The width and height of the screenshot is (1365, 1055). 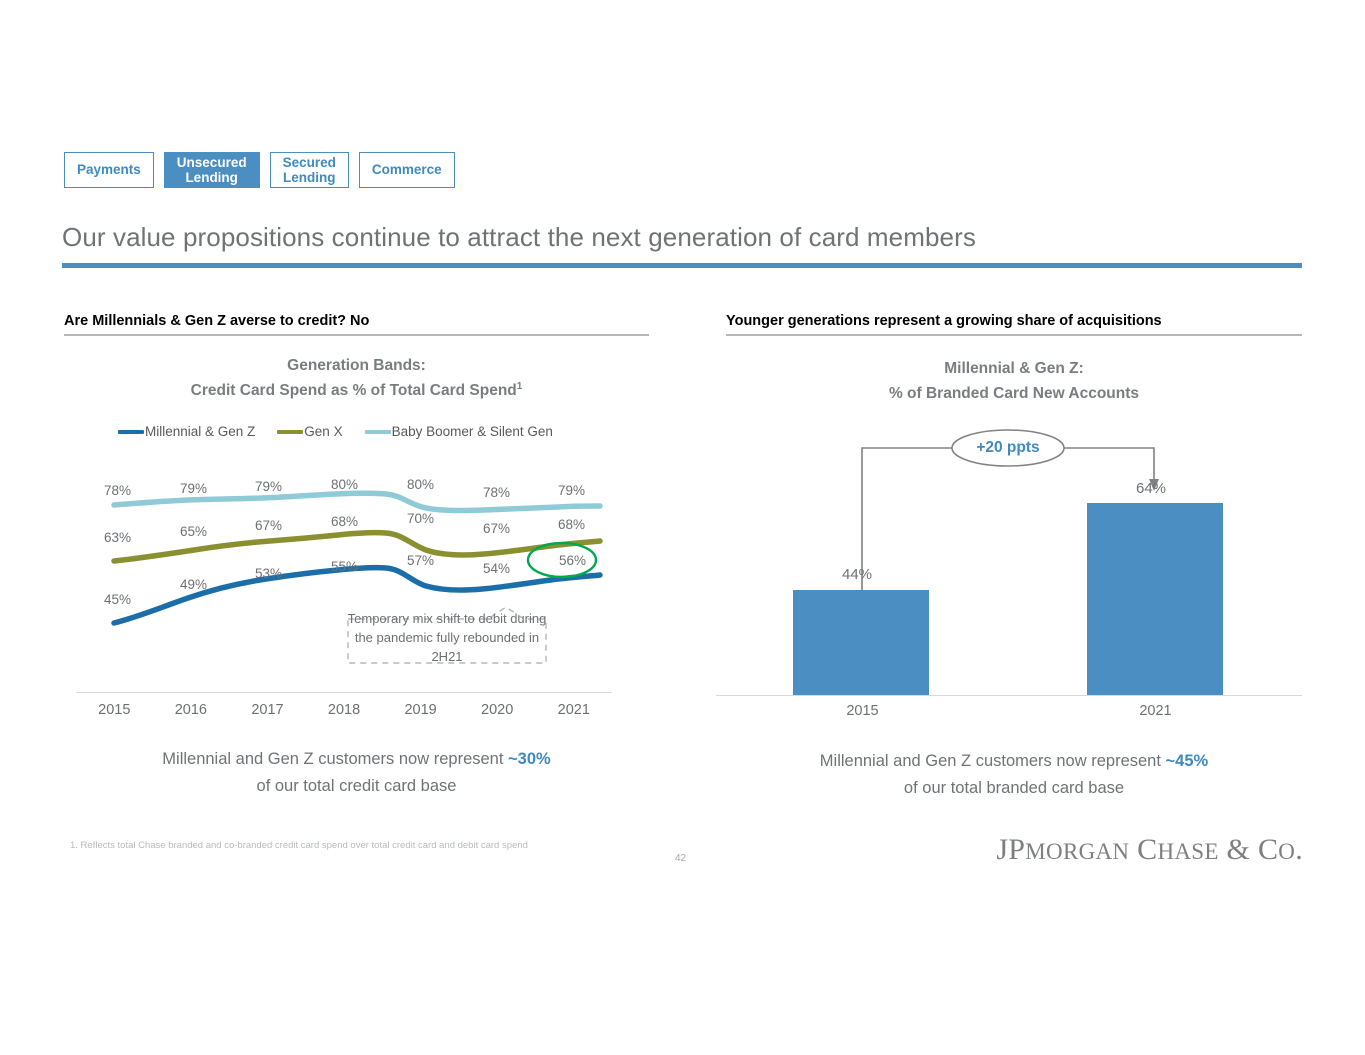 What do you see at coordinates (194, 488) in the screenshot?
I see `data-label-boomer-2016: 79%` at bounding box center [194, 488].